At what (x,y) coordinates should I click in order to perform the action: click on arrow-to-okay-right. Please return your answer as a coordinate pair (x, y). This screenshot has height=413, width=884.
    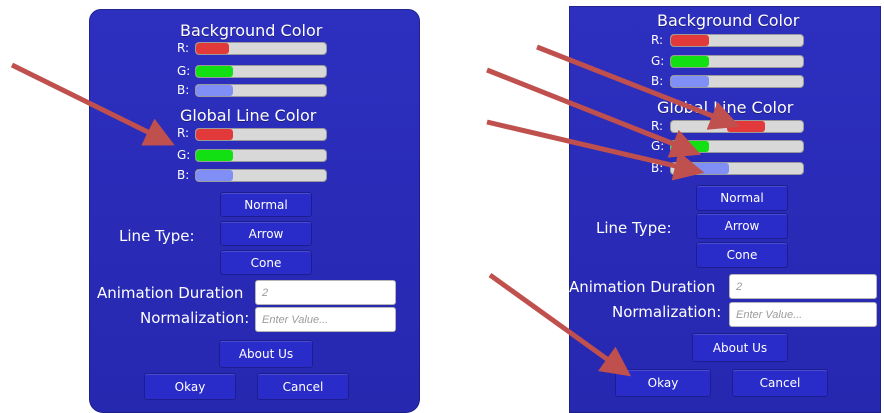
    Looking at the image, I should click on (560, 324).